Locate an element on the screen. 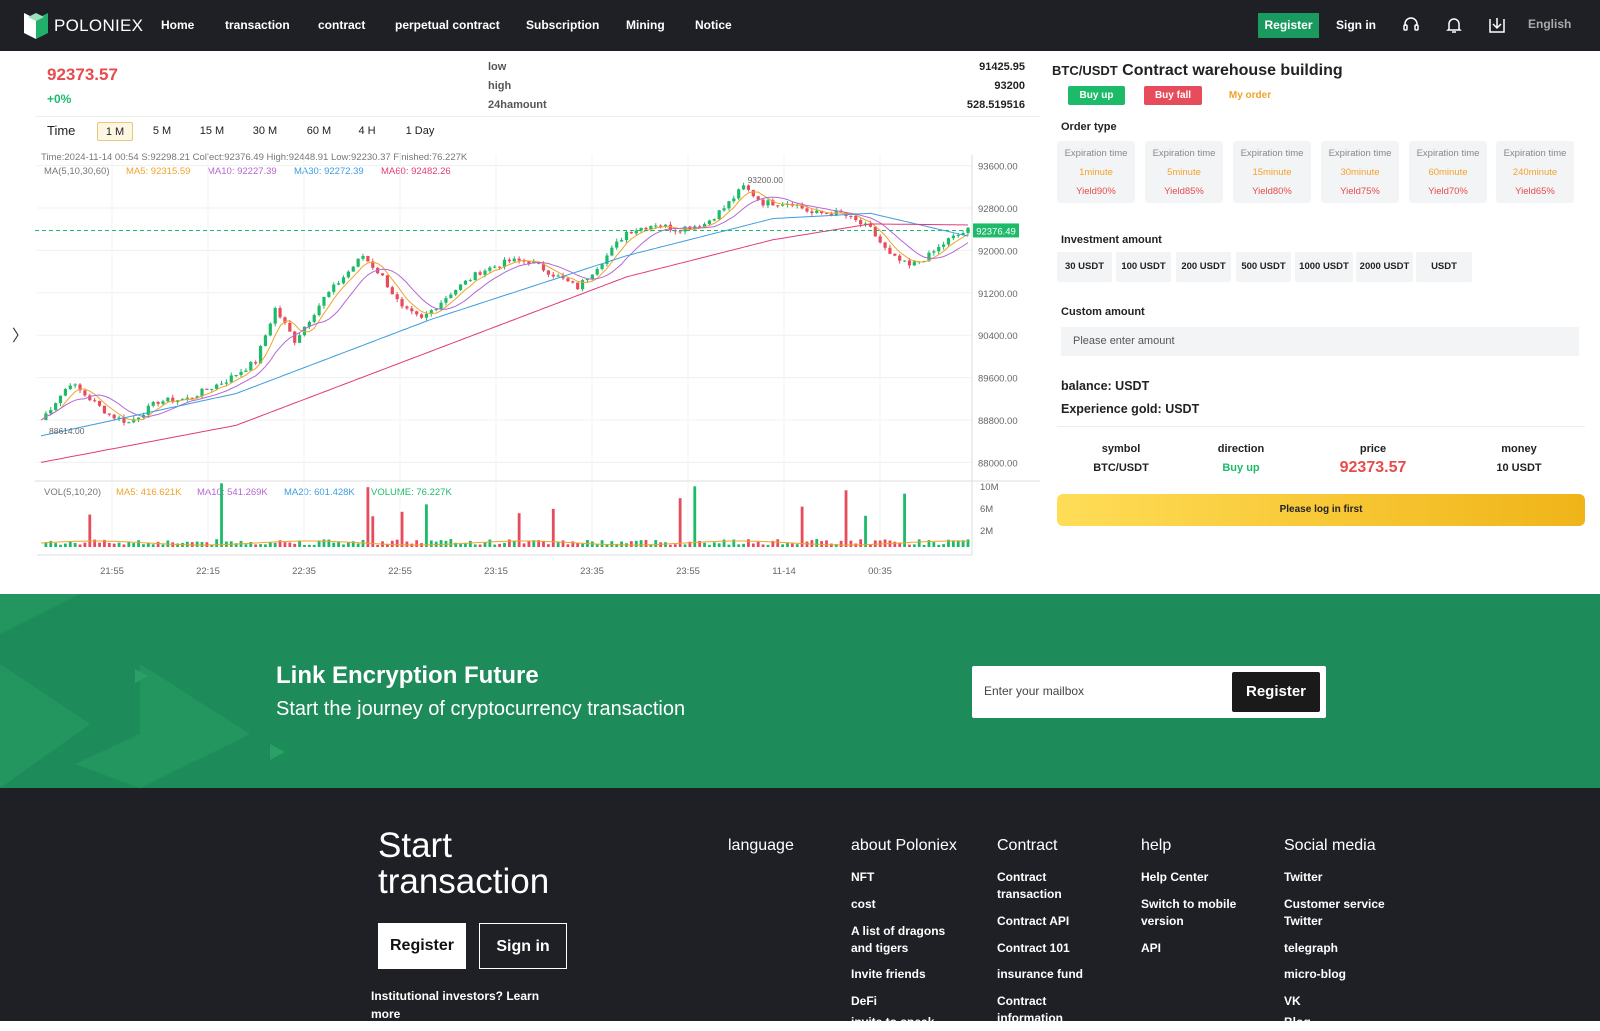  amount-option: 100 USDT is located at coordinates (1143, 267).